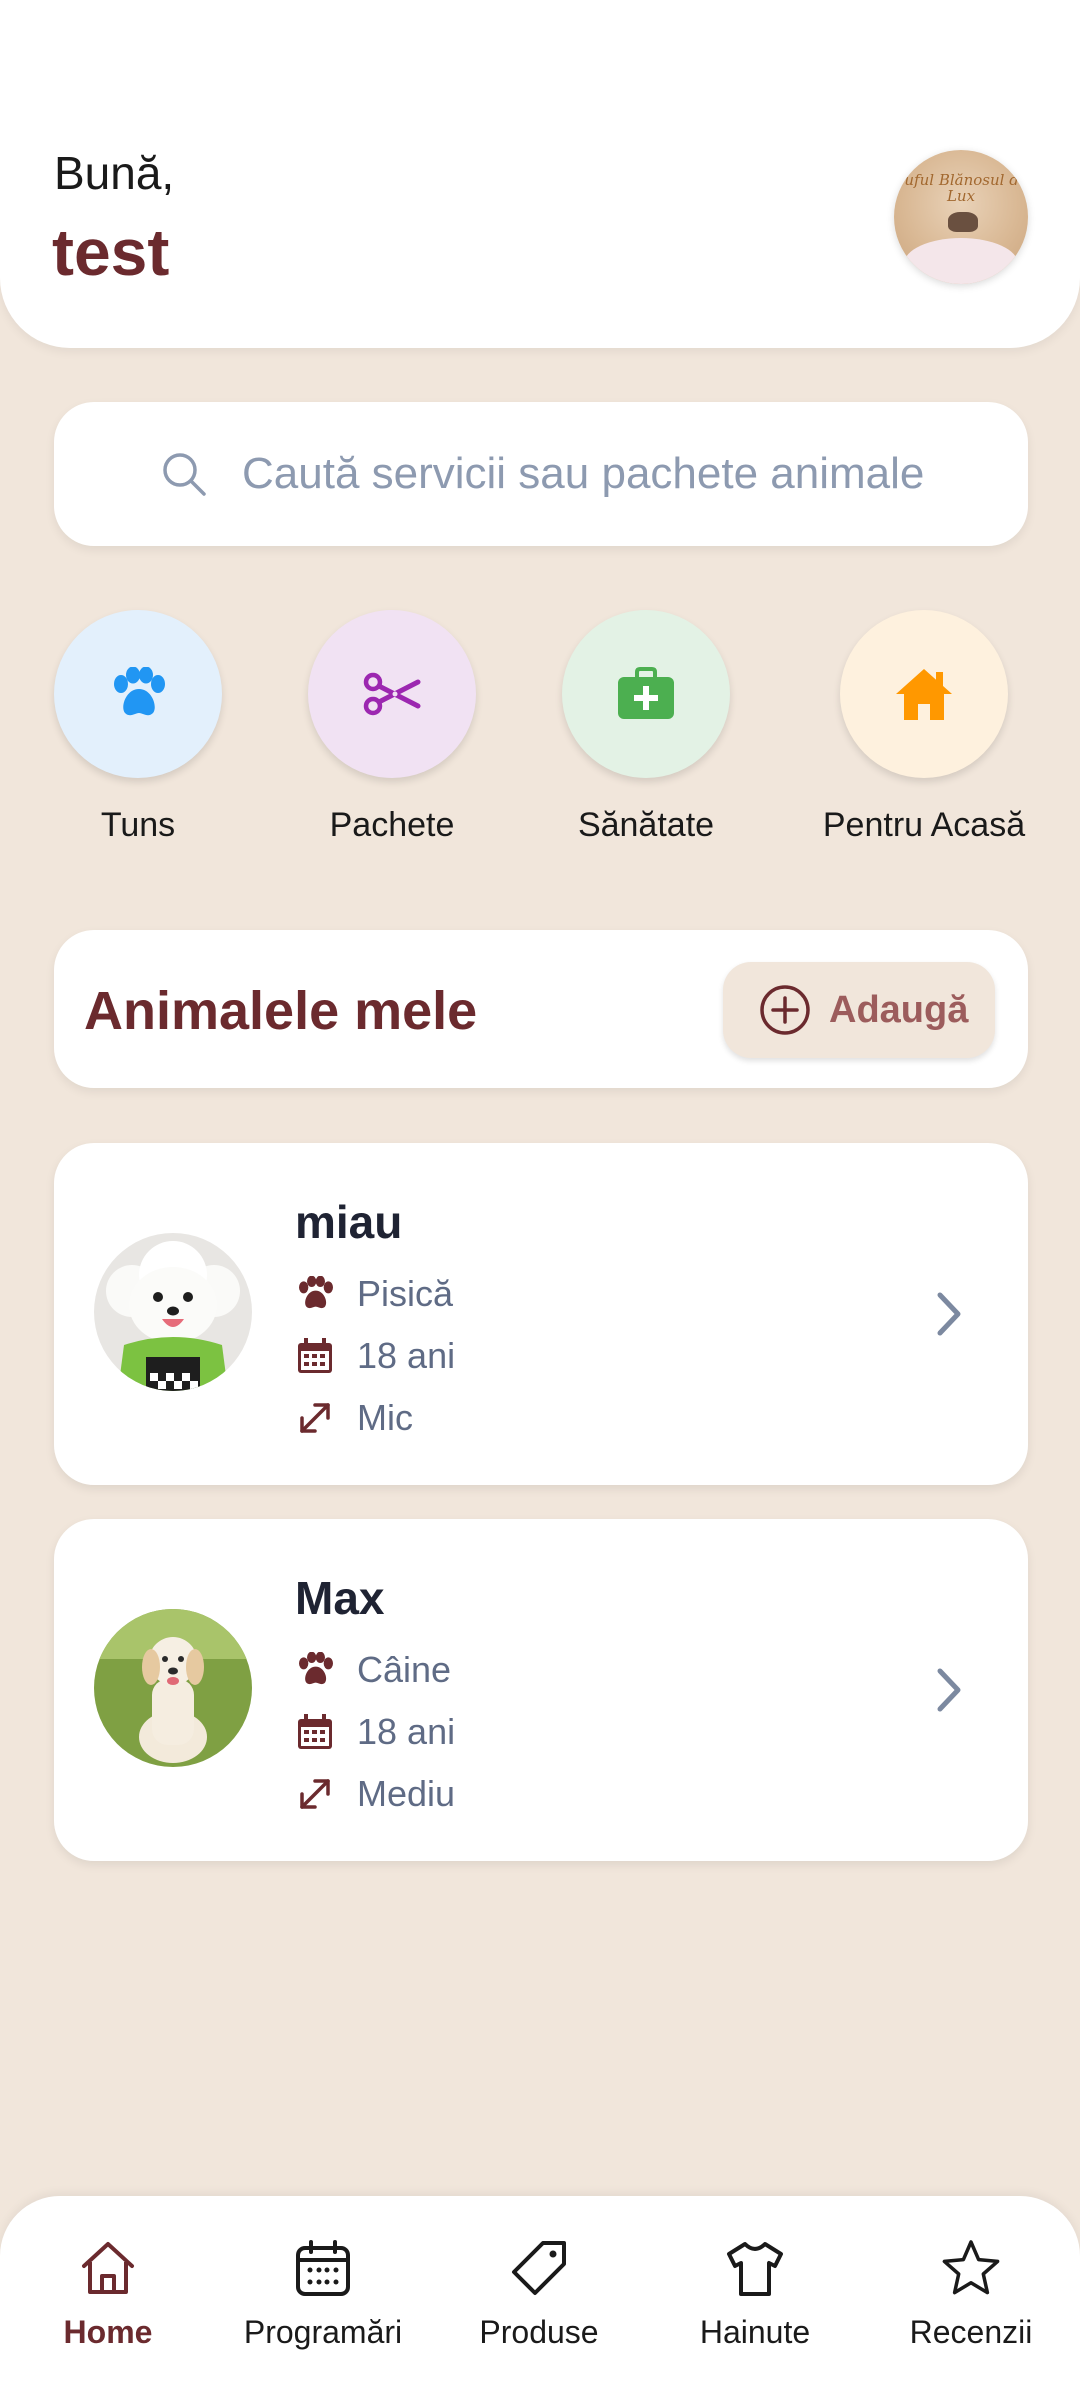 Image resolution: width=1080 pixels, height=2400 pixels. What do you see at coordinates (539, 2332) in the screenshot?
I see `nav-label: Produse` at bounding box center [539, 2332].